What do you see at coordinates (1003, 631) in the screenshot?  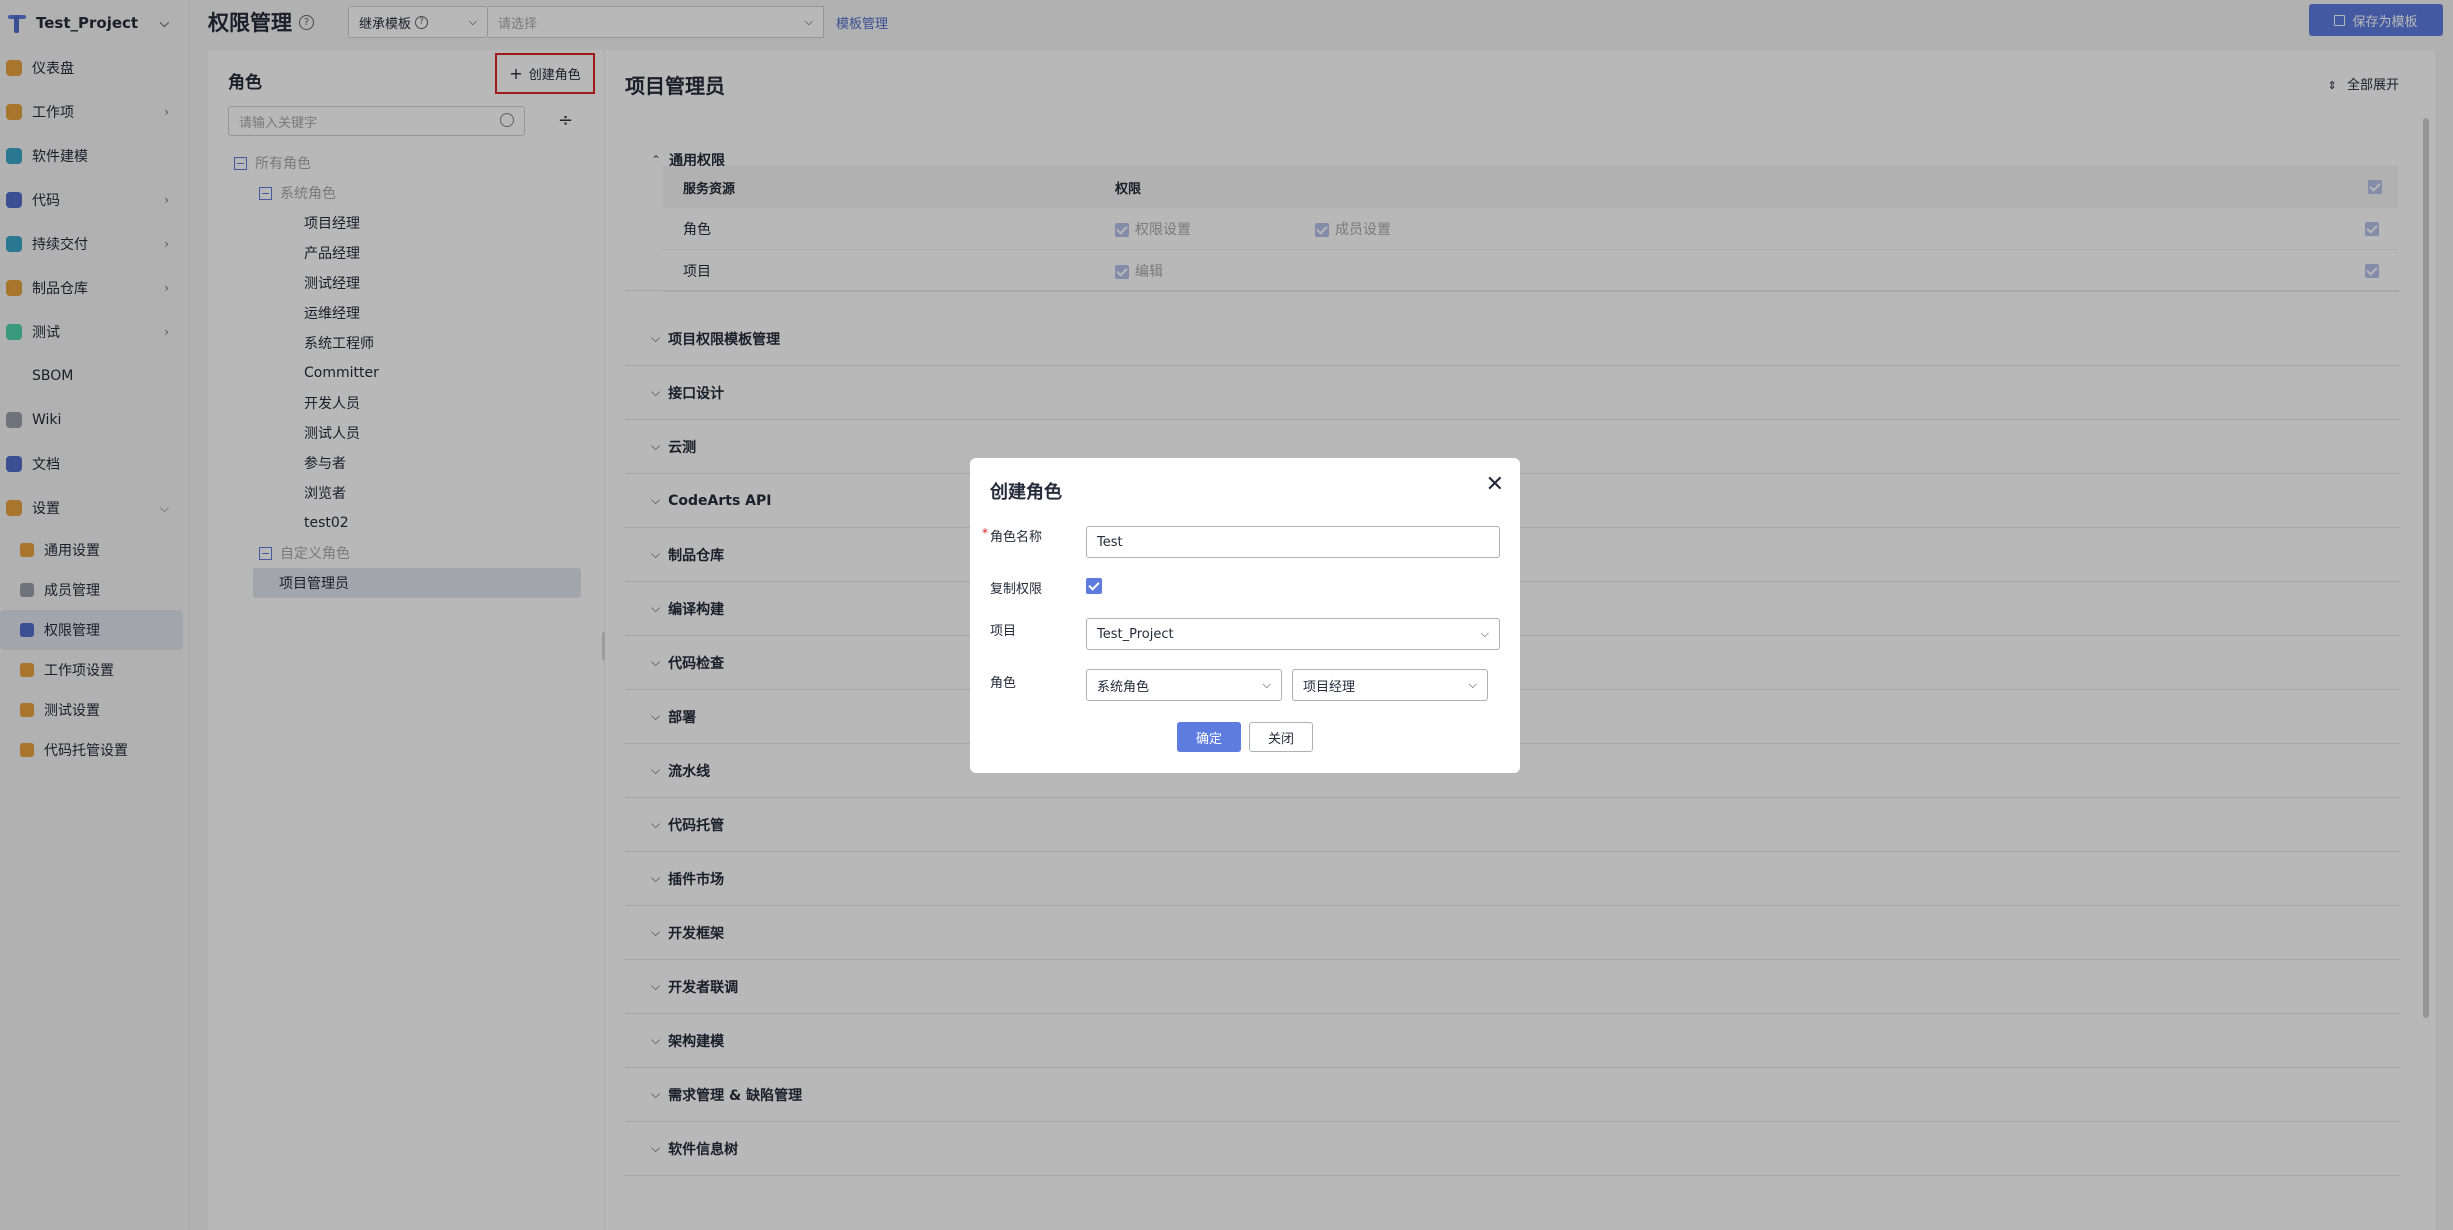 I see `project-label: 项目` at bounding box center [1003, 631].